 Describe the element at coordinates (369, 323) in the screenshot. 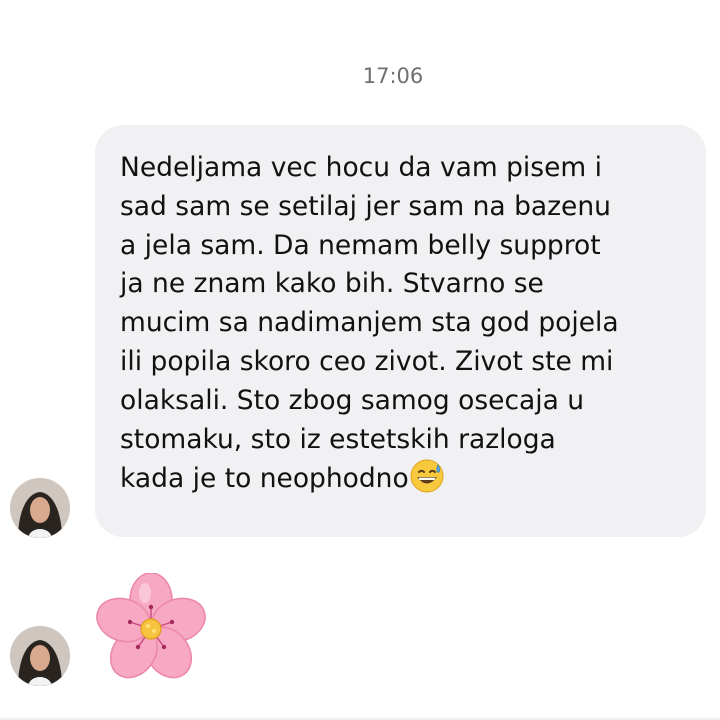

I see `message-line: mucim sa nadimanjem sta god pojela` at that location.